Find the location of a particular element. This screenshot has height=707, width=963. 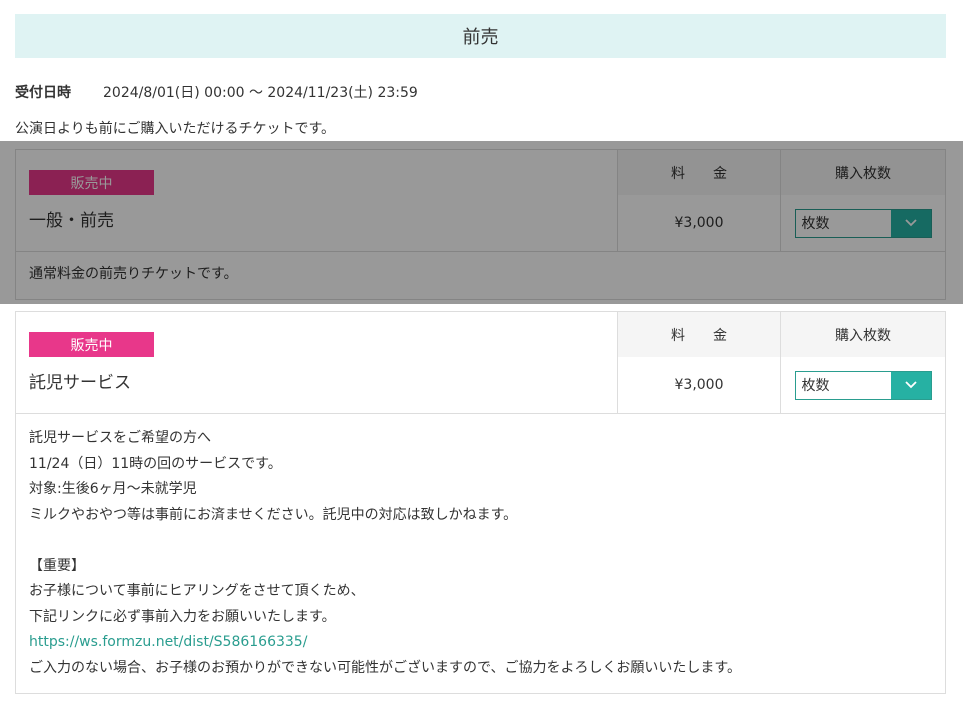

note-line: 託児サービスをご希望の方へ is located at coordinates (120, 438).